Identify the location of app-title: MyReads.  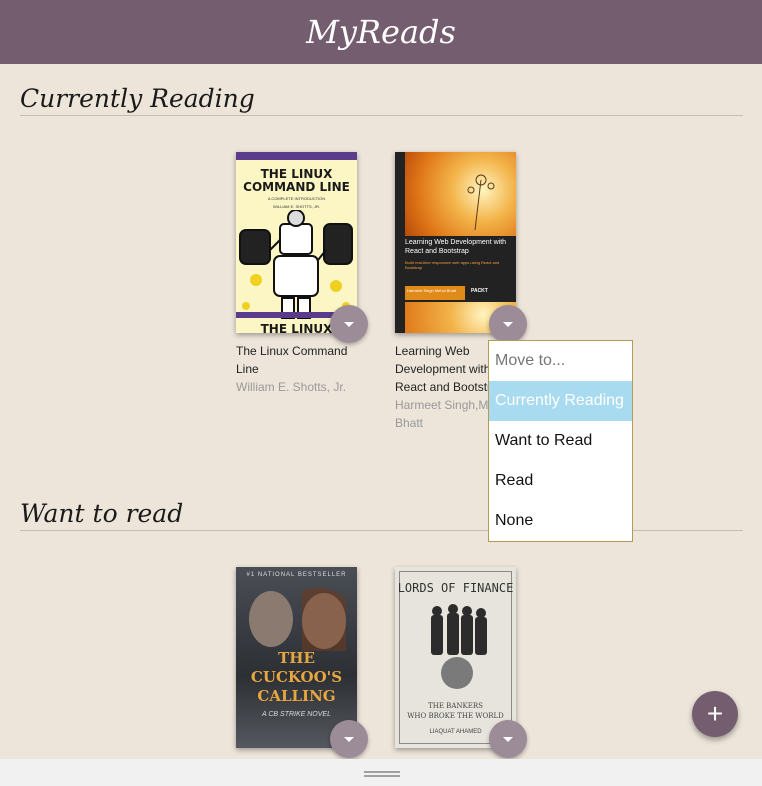
(381, 32).